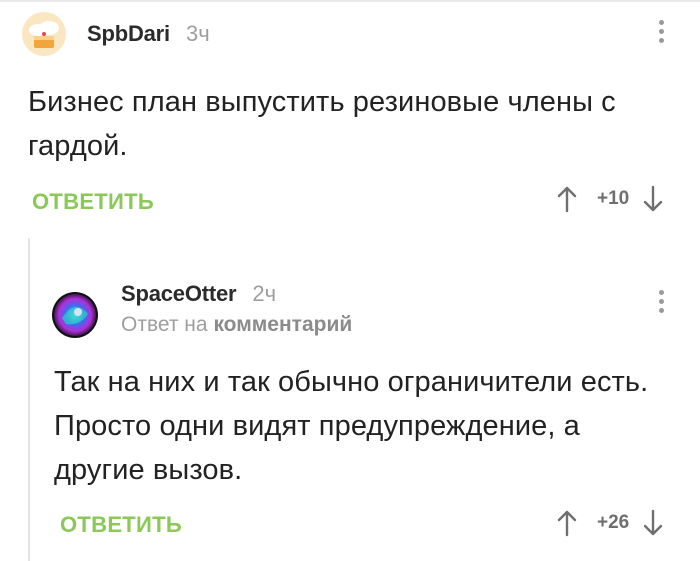  I want to click on space-otter-avatar-icon, so click(75, 315).